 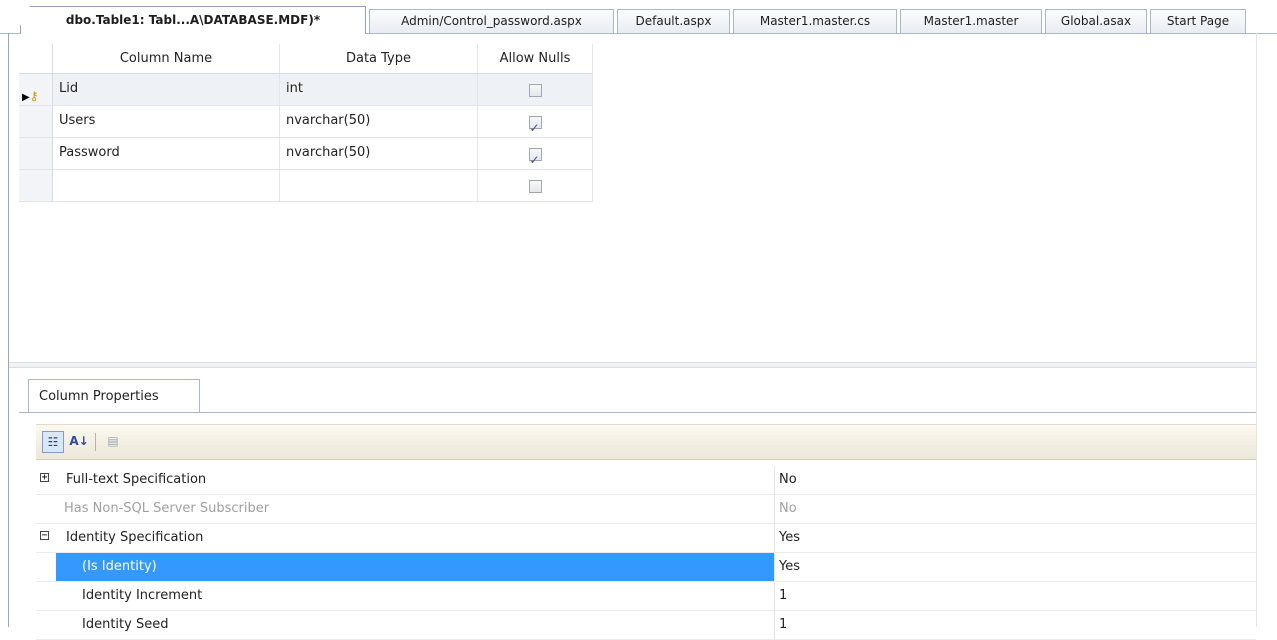 I want to click on property-name: Identity Increment, so click(x=415, y=596).